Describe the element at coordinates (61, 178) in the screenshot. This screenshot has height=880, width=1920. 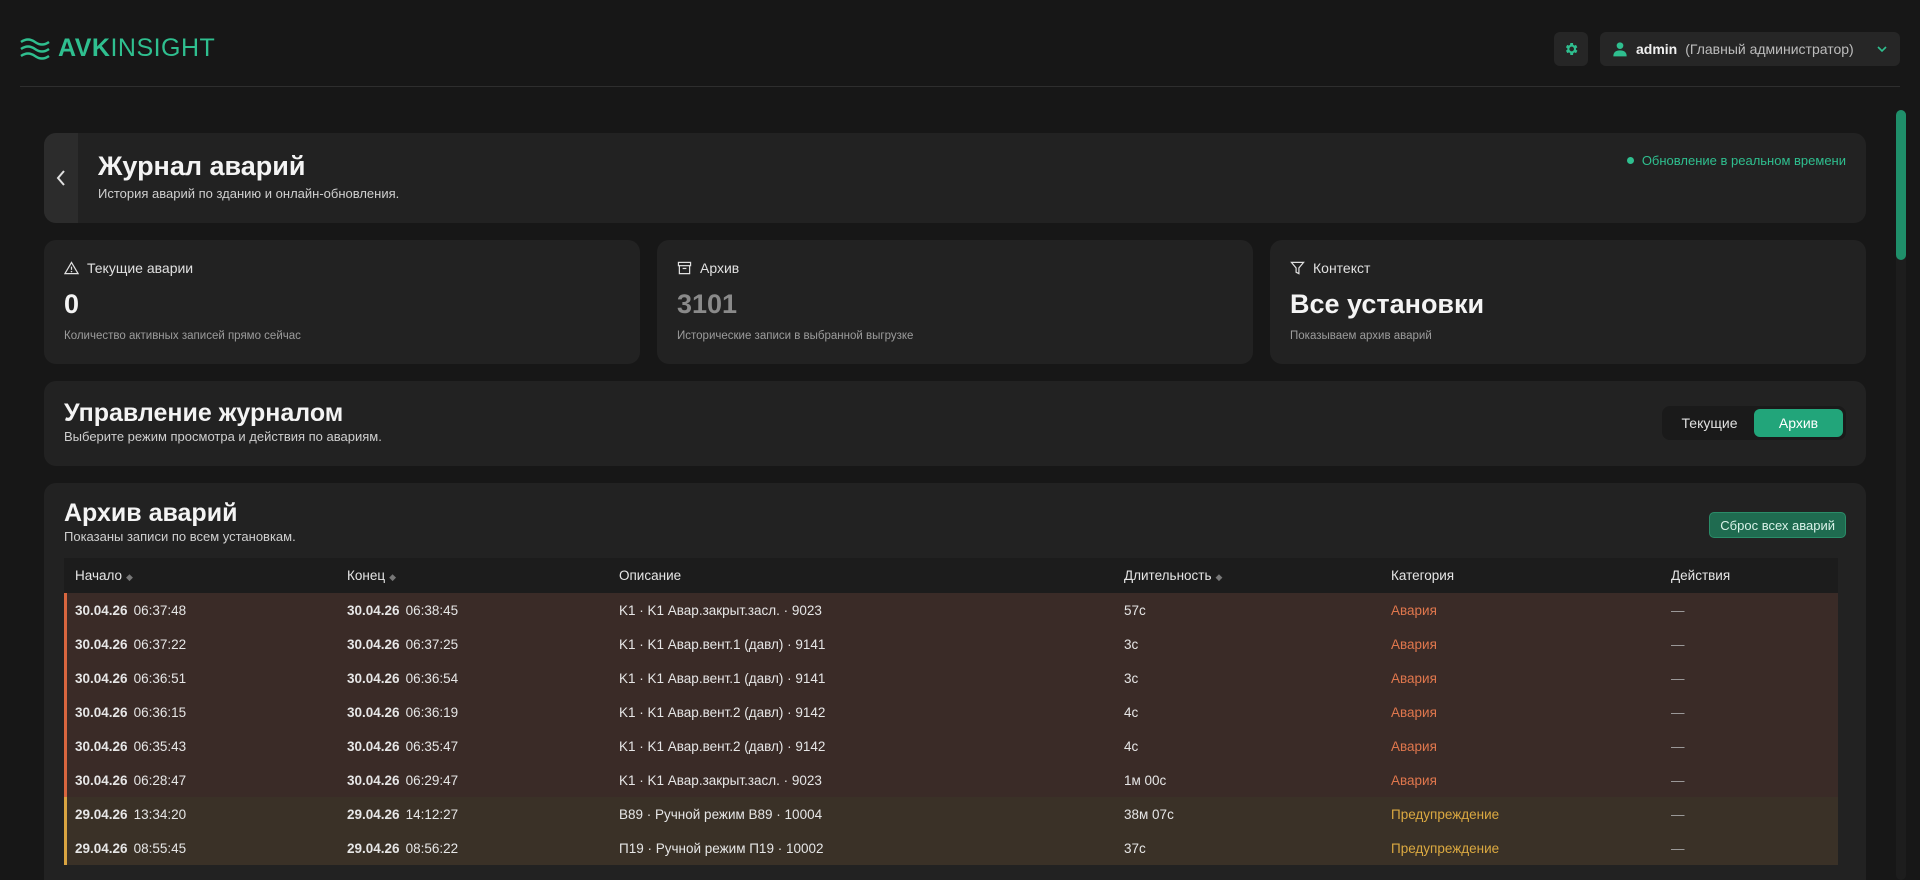
I see `back-button` at that location.